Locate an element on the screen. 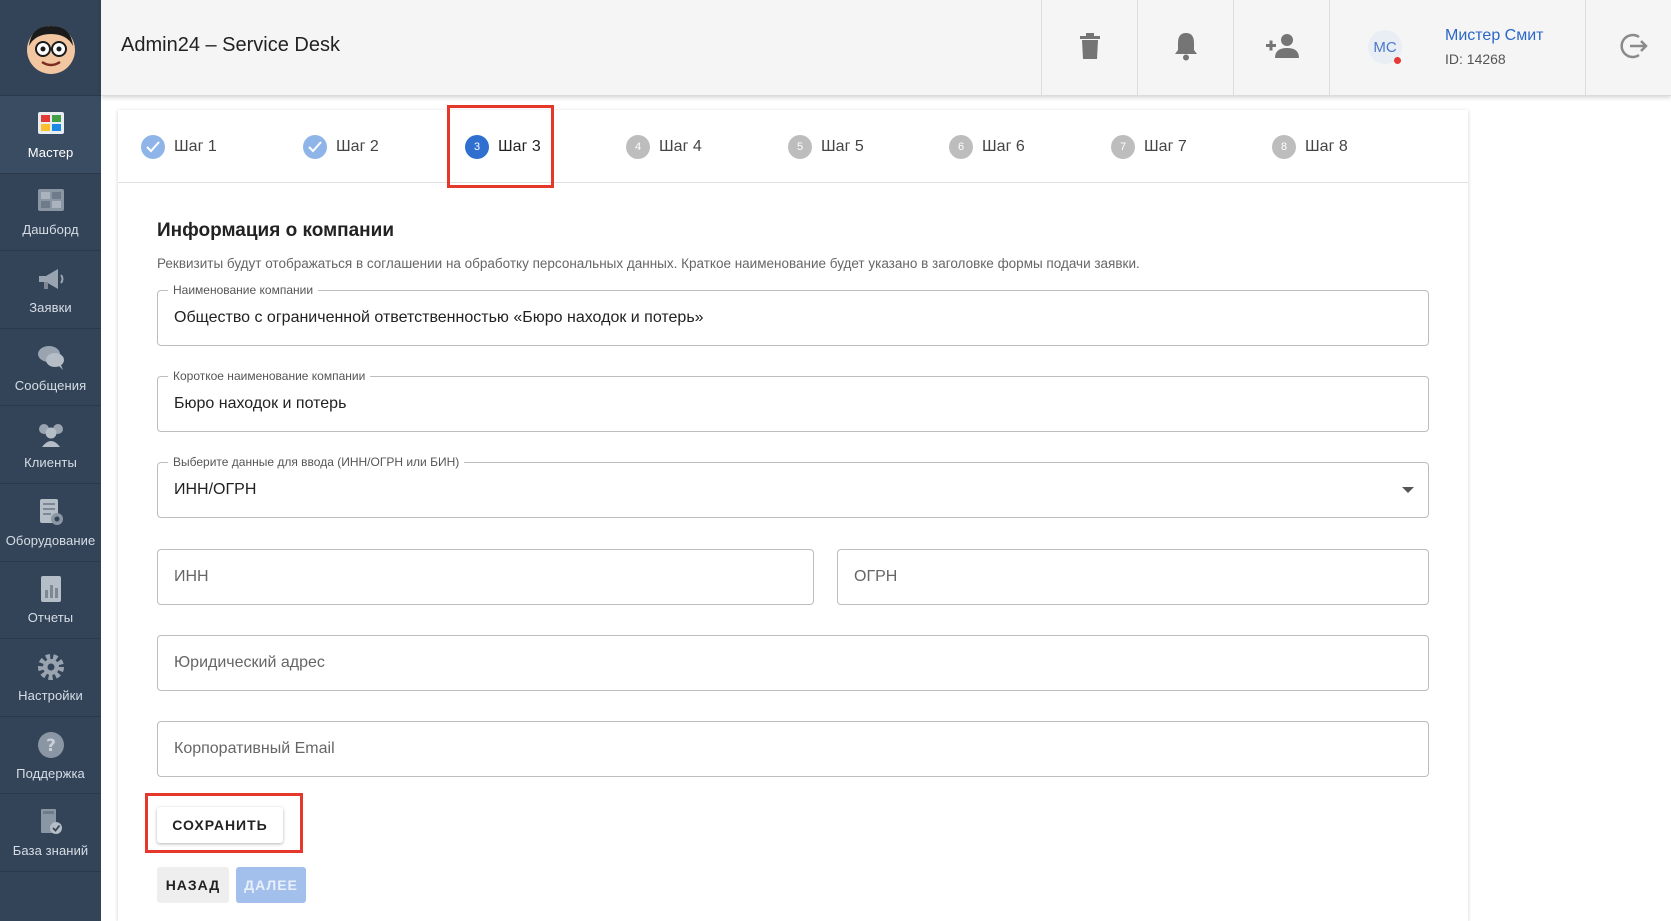  logout-icon is located at coordinates (1634, 48).